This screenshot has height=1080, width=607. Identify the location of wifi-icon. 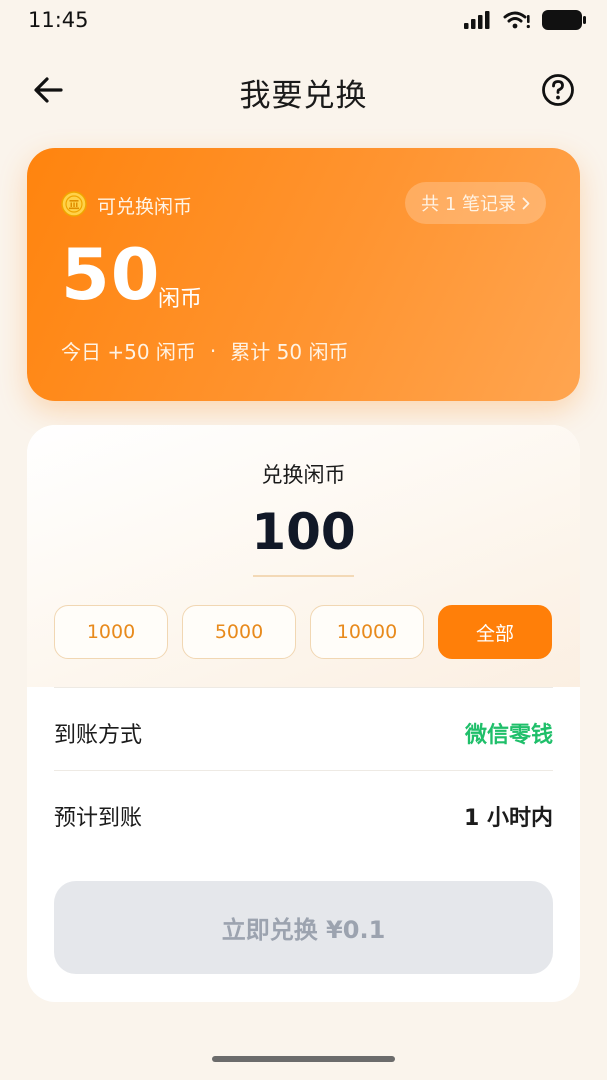
(516, 20).